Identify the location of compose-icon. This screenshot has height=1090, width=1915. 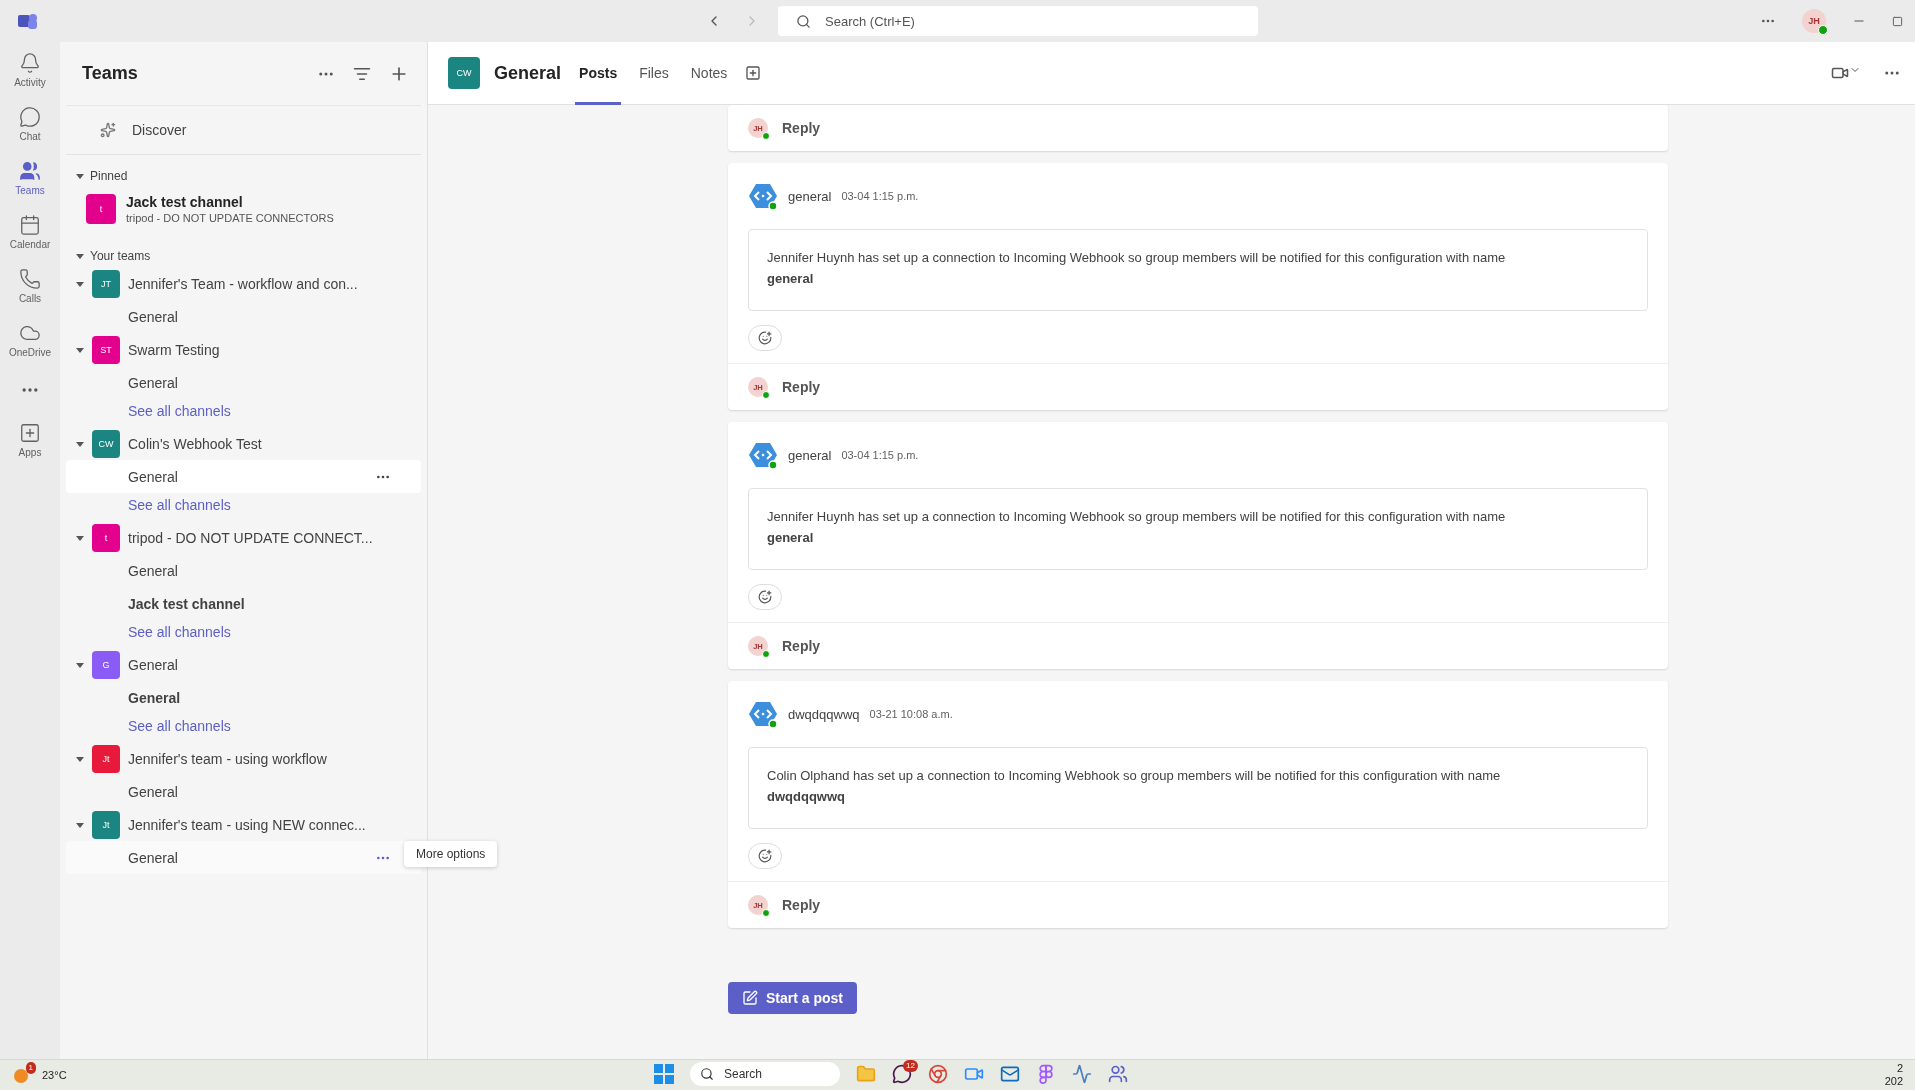
(750, 998).